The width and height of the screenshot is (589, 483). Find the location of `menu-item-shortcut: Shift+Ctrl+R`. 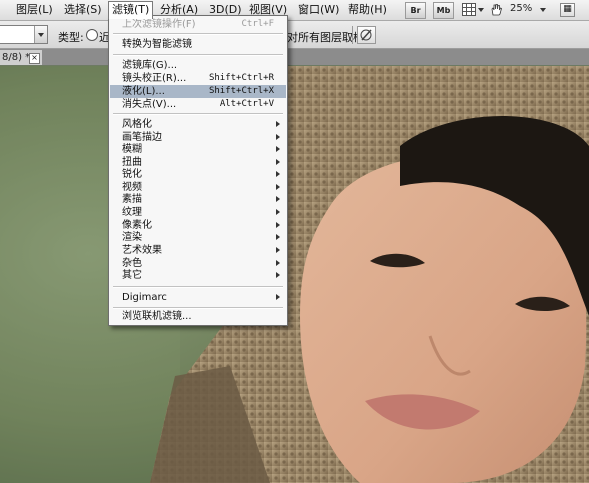

menu-item-shortcut: Shift+Ctrl+R is located at coordinates (241, 78).